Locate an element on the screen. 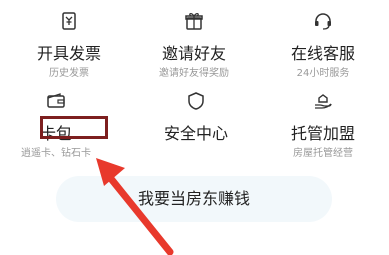 The height and width of the screenshot is (255, 389). invite-title: 邀请好友 is located at coordinates (193, 53).